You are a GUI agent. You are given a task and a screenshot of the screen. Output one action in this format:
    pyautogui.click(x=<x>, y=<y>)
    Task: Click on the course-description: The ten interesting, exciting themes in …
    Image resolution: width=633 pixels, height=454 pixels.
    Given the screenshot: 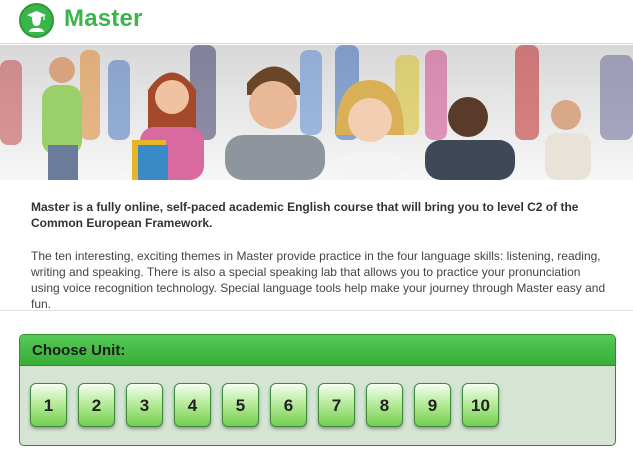 What is the action you would take?
    pyautogui.click(x=318, y=280)
    